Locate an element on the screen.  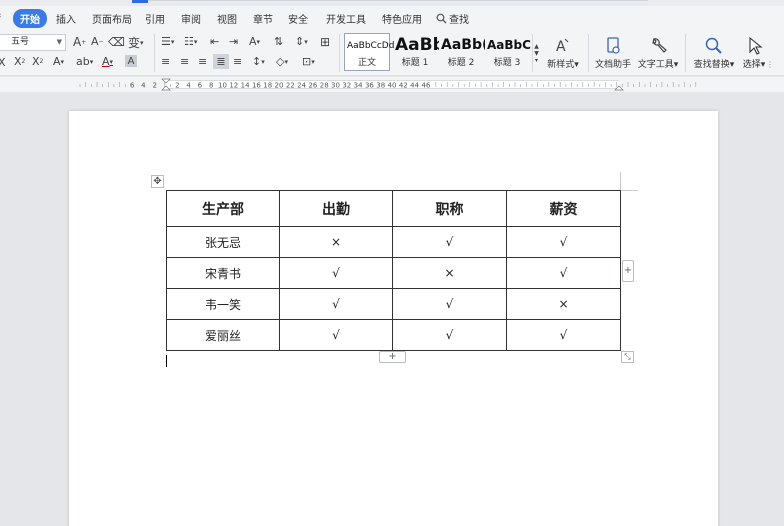
text-tools-button: 文字工具▾ is located at coordinates (658, 53).